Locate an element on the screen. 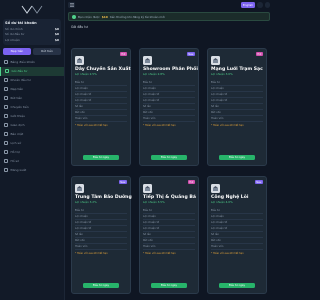 The height and width of the screenshot is (300, 320). card-title: Trung Tâm Bảo Dưỡng is located at coordinates (103, 197).